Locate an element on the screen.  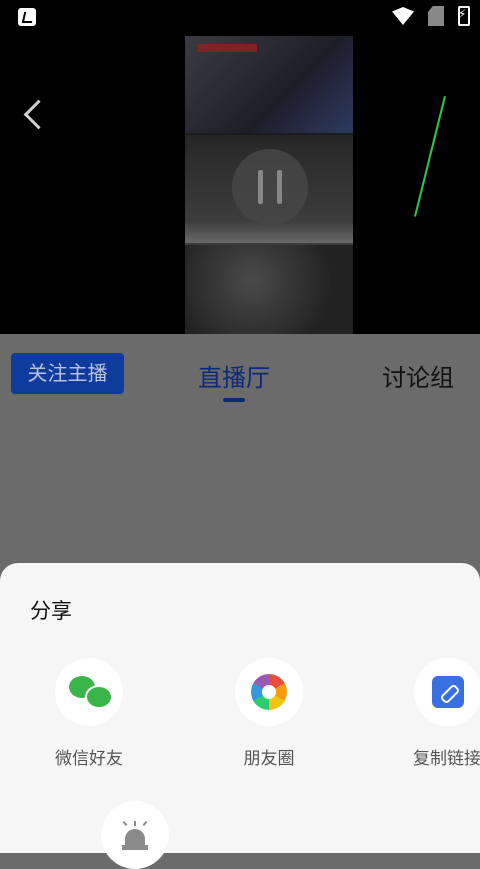
video-frame is located at coordinates (269, 185).